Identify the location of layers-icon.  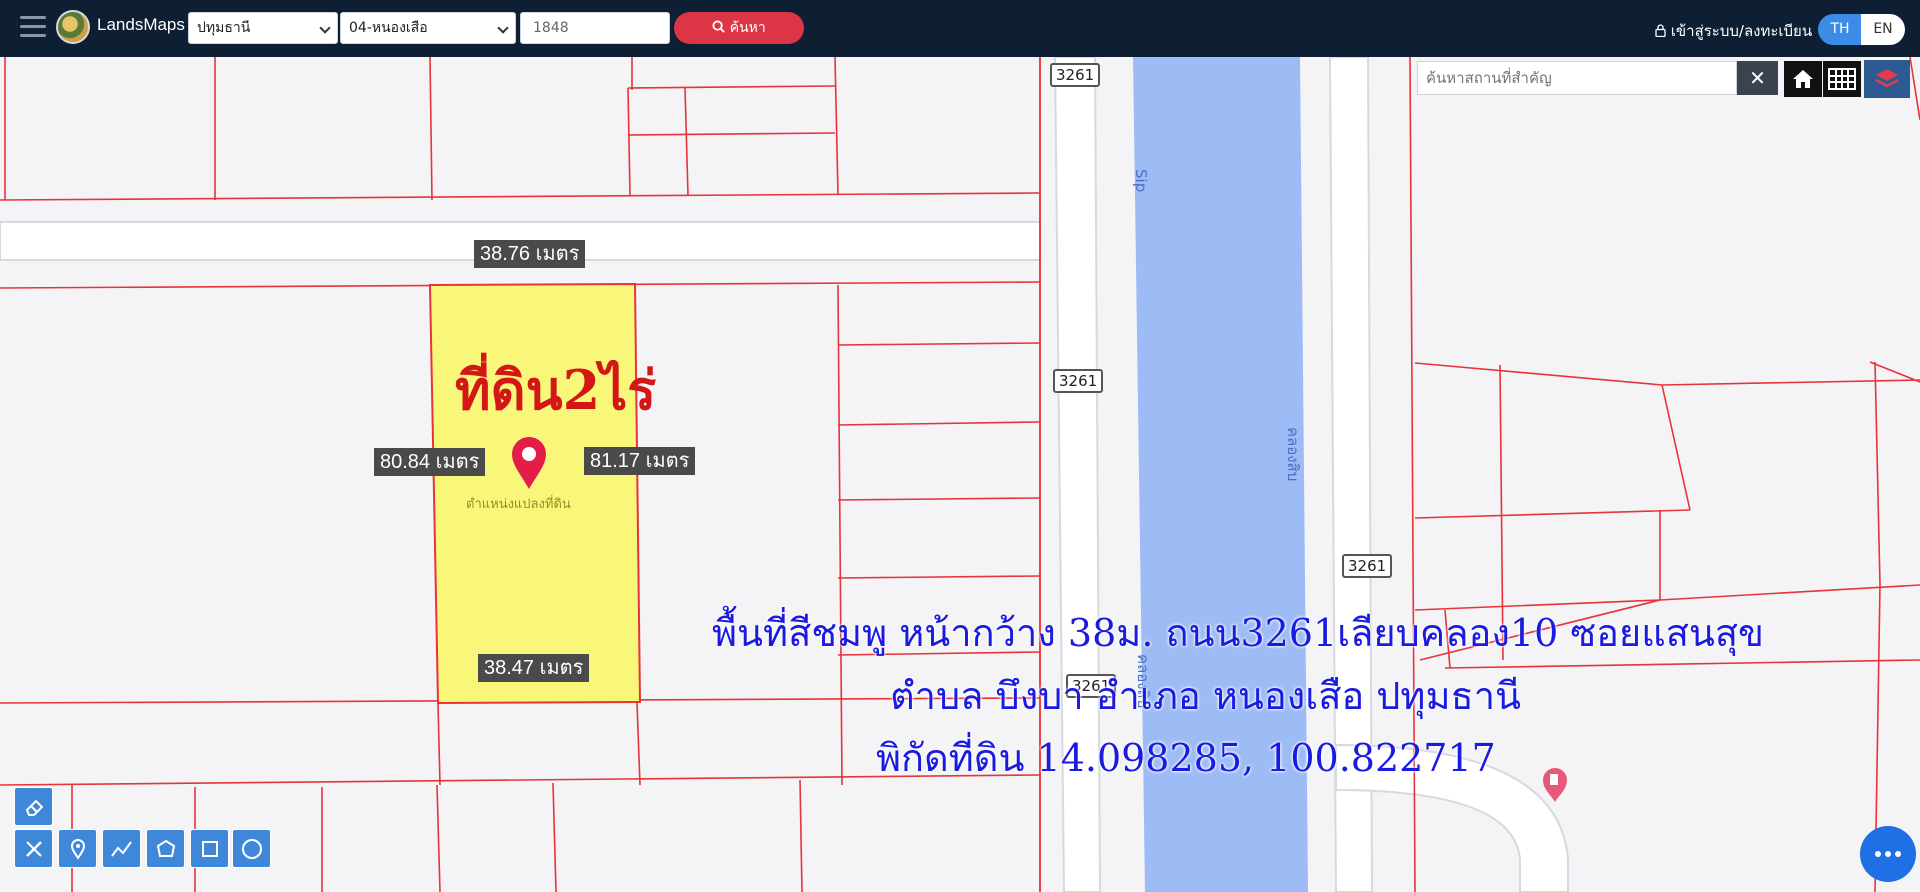
(1887, 78).